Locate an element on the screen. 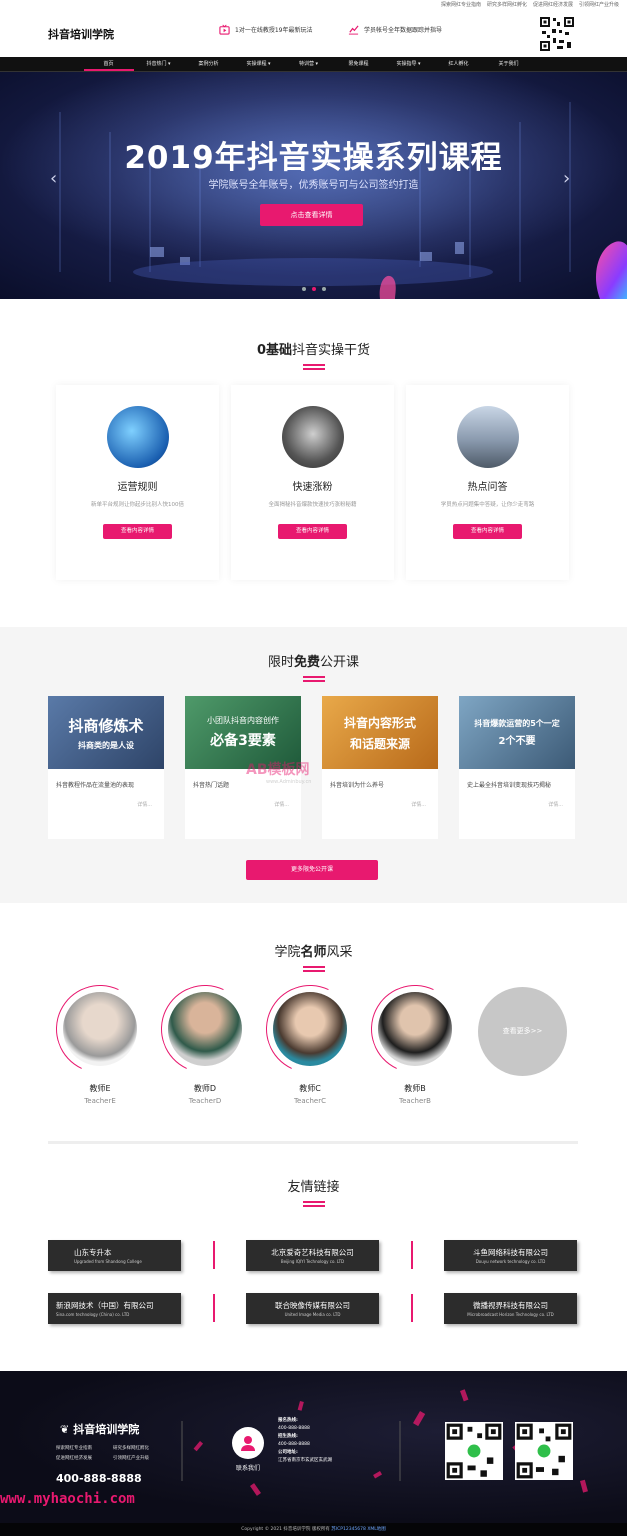 This screenshot has width=627, height=1536. info-key: 招生热线: is located at coordinates (288, 1436).